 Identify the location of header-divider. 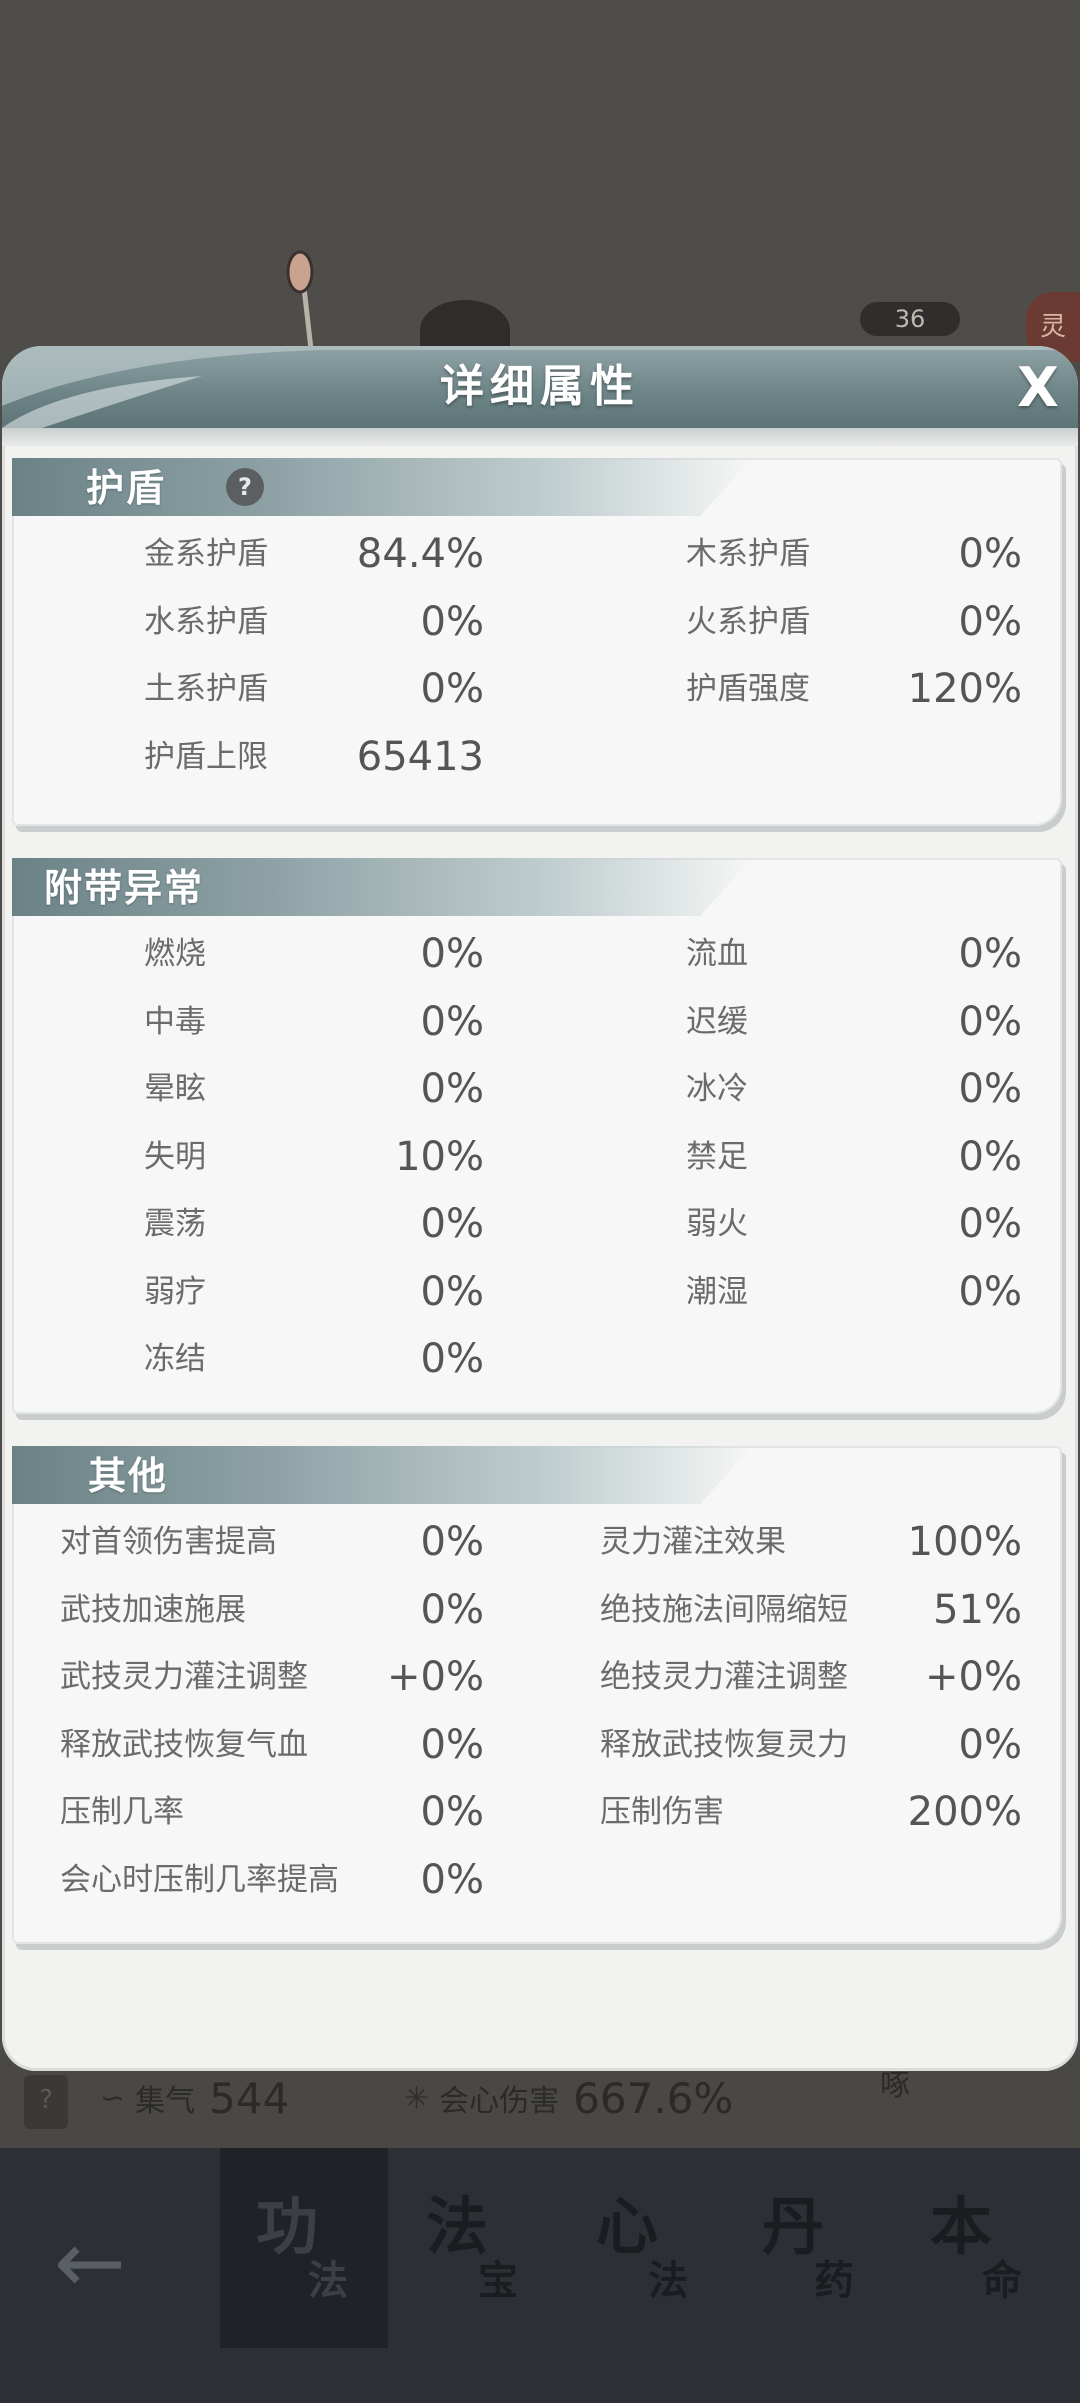
(540, 437).